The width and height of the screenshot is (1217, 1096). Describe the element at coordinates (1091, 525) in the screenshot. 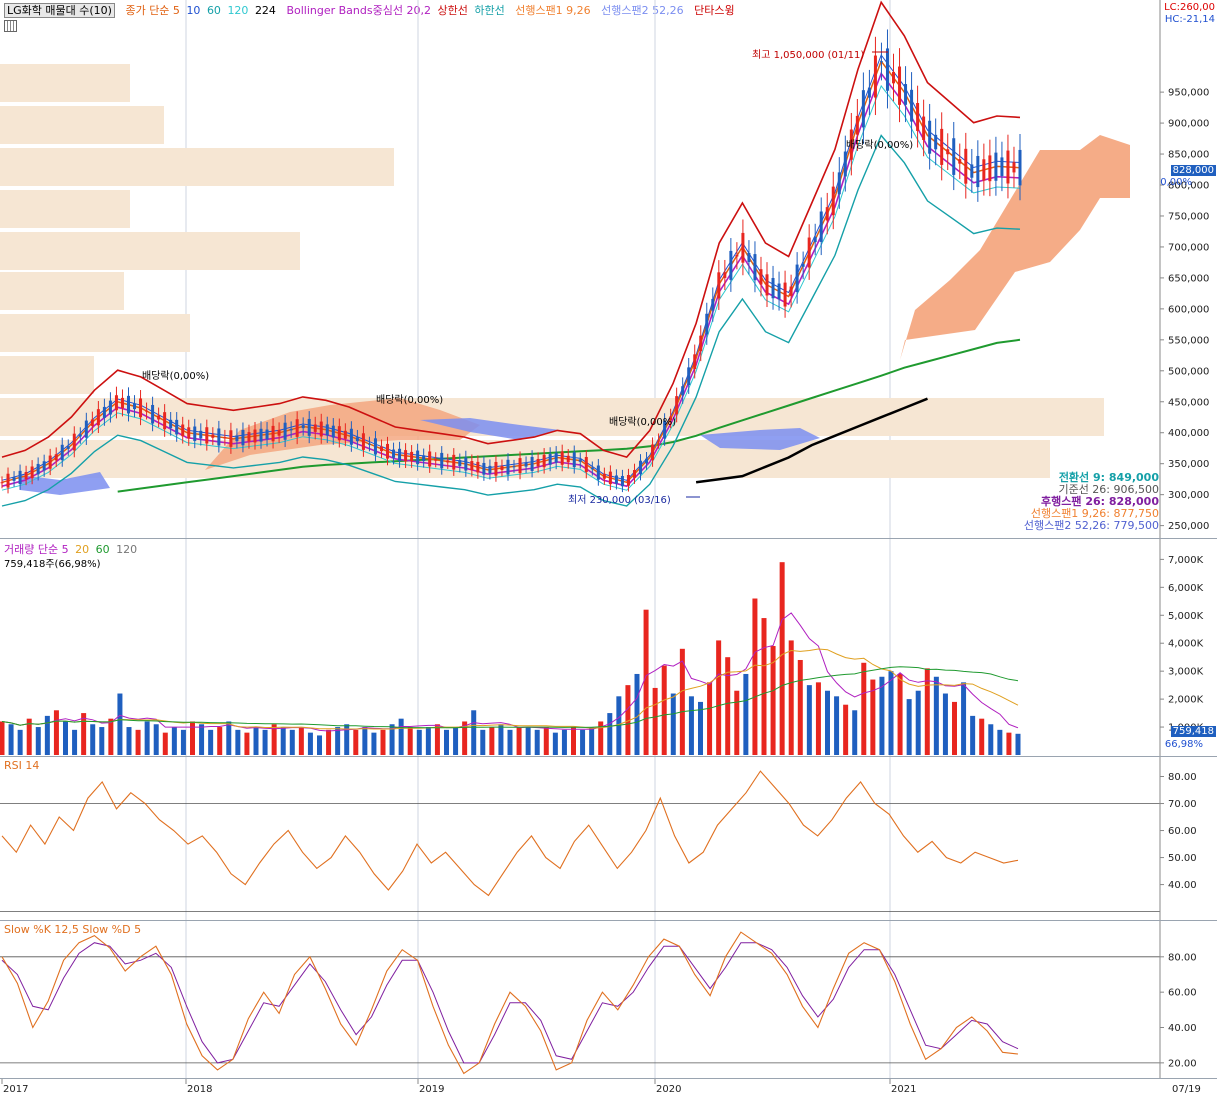

I see `span2-value: 선행스팬2 52,26: 779,500` at that location.